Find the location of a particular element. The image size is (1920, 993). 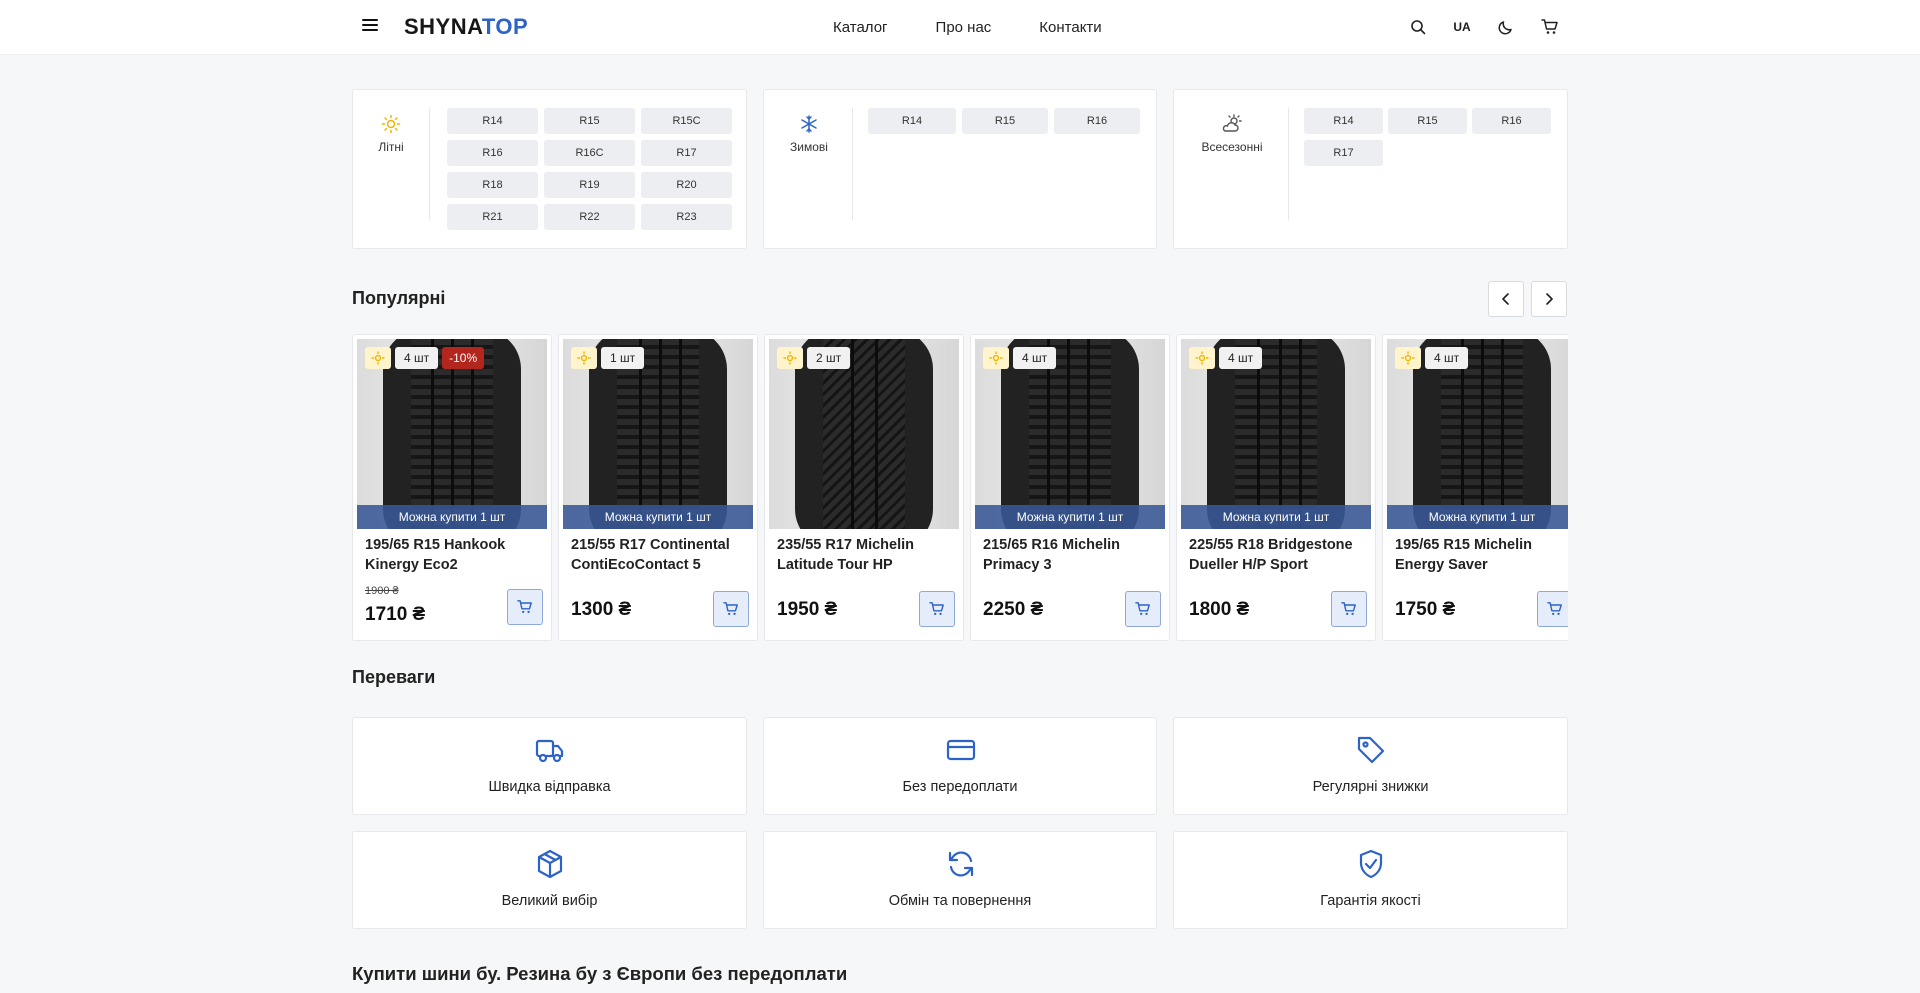

size-chip: R19 is located at coordinates (589, 185).